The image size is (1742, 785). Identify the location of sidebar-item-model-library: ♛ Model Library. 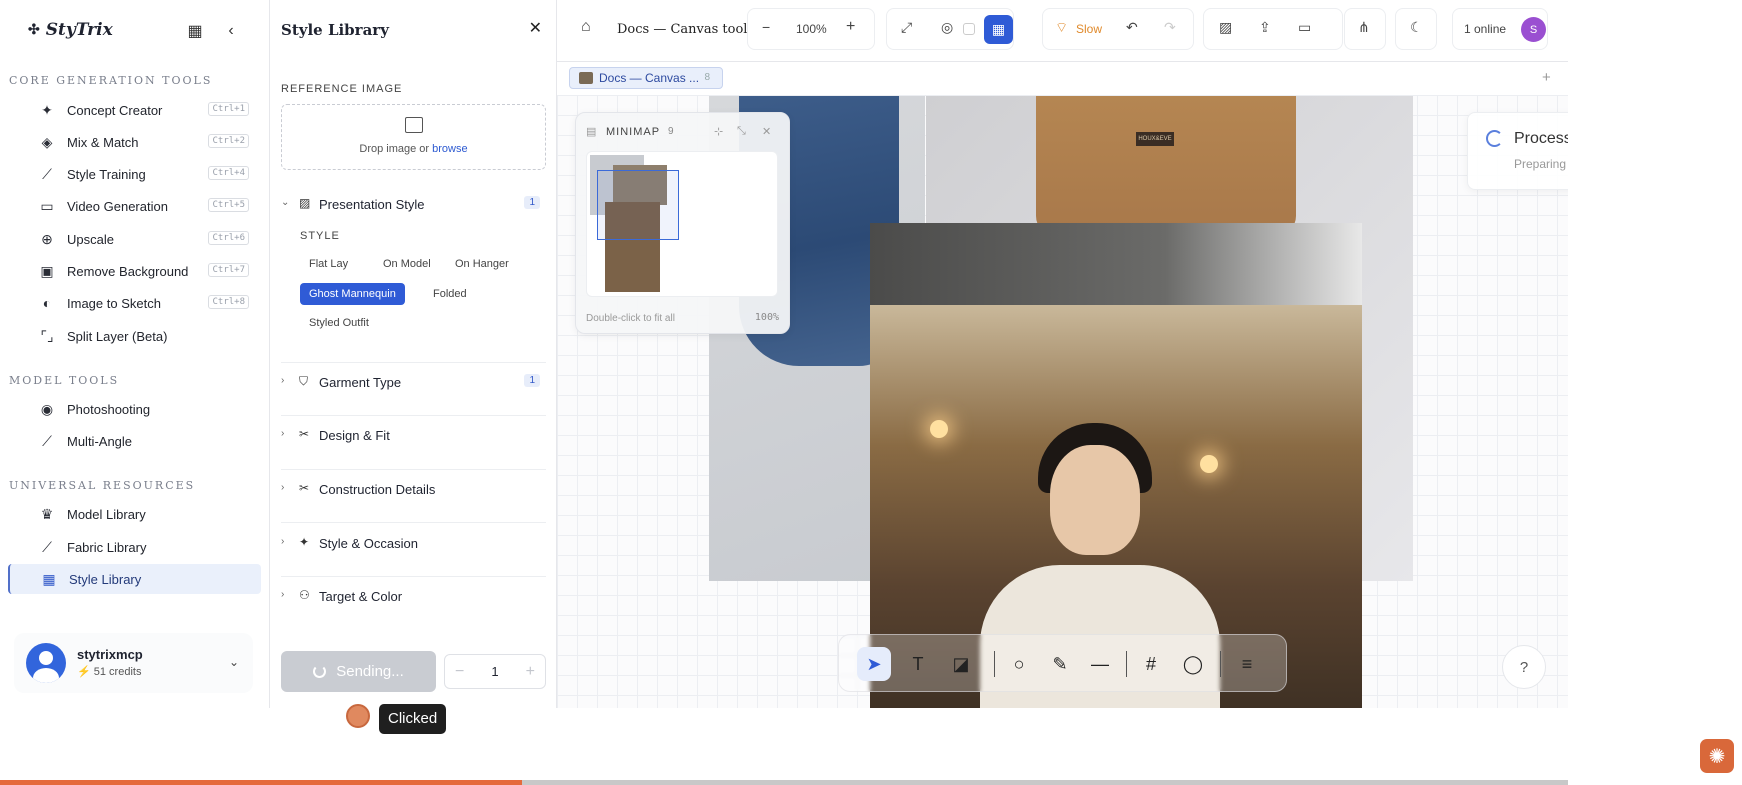
(134, 514).